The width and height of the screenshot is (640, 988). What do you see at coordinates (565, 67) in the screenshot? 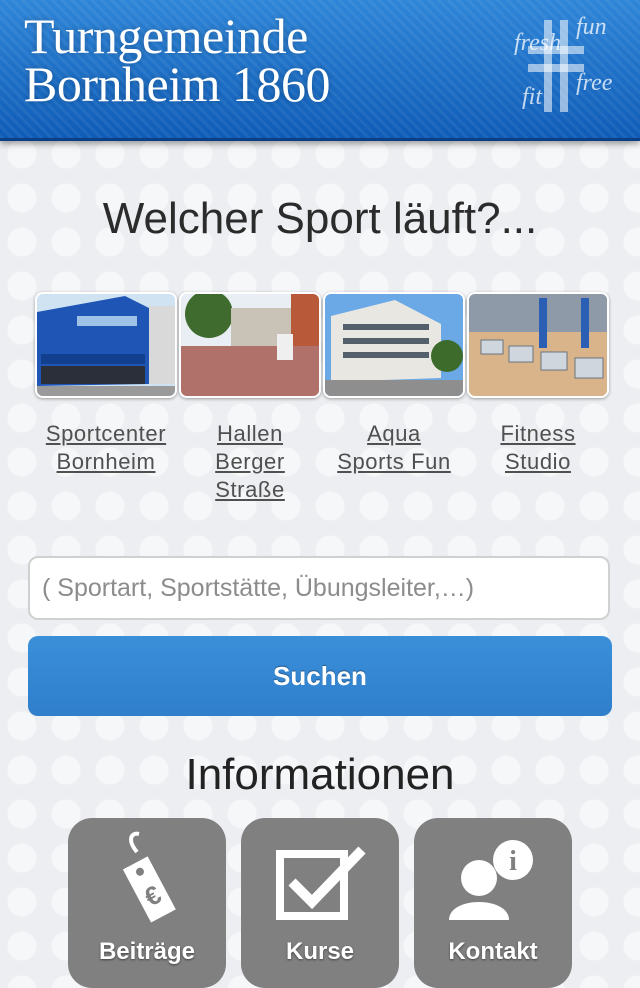
I see `club-logo: fresh fun fit free` at bounding box center [565, 67].